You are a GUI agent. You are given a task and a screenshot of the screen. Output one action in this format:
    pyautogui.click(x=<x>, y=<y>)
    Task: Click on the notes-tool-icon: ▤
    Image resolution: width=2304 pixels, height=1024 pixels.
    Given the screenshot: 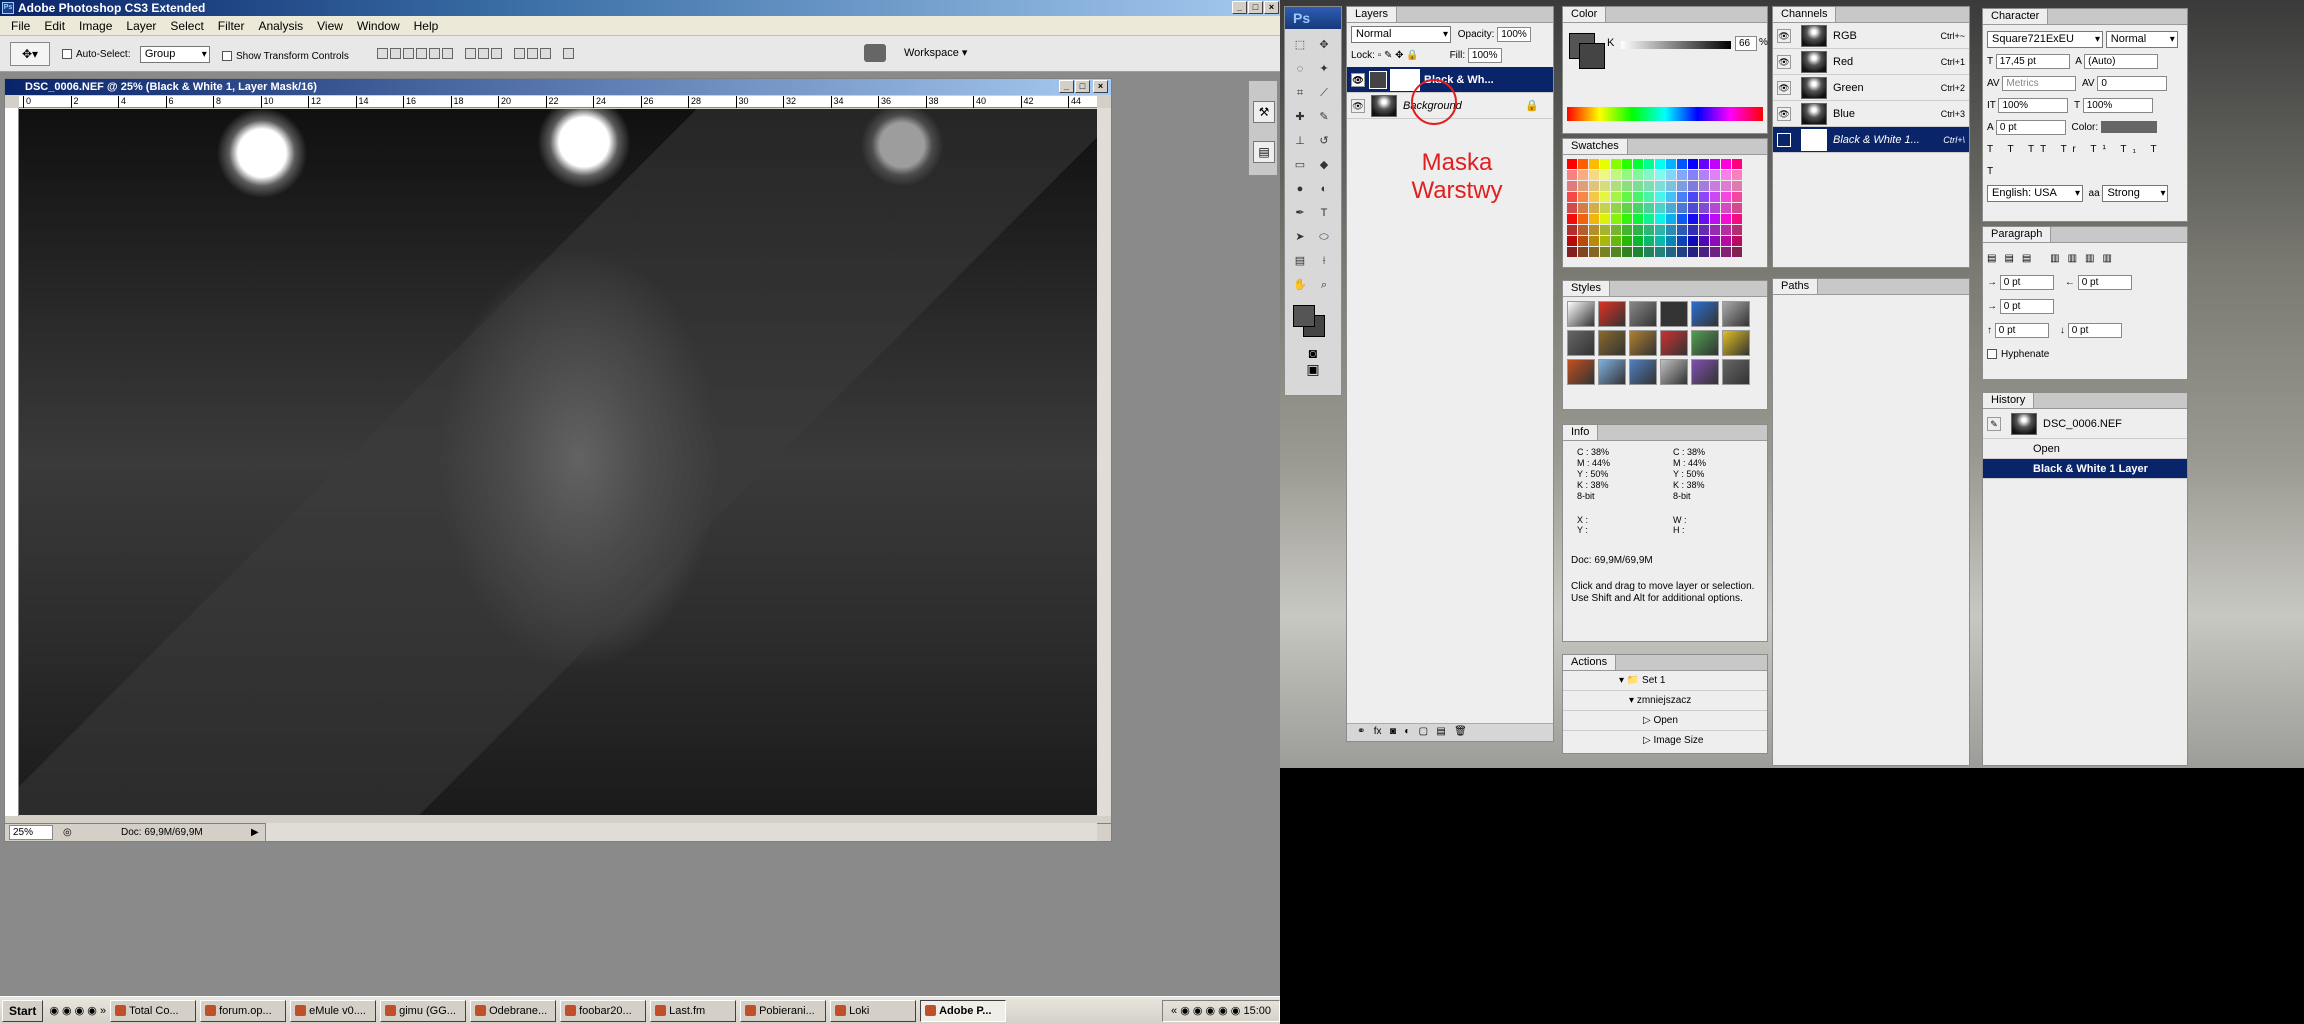 What is the action you would take?
    pyautogui.click(x=1300, y=261)
    